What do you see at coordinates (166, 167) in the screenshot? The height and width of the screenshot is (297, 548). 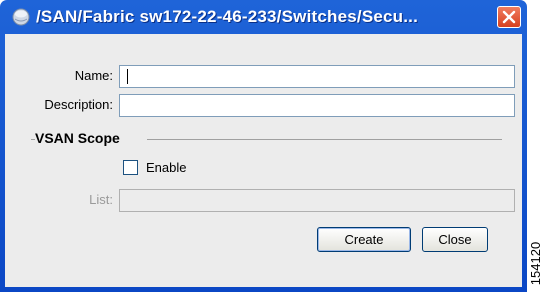 I see `enable-label: Enable` at bounding box center [166, 167].